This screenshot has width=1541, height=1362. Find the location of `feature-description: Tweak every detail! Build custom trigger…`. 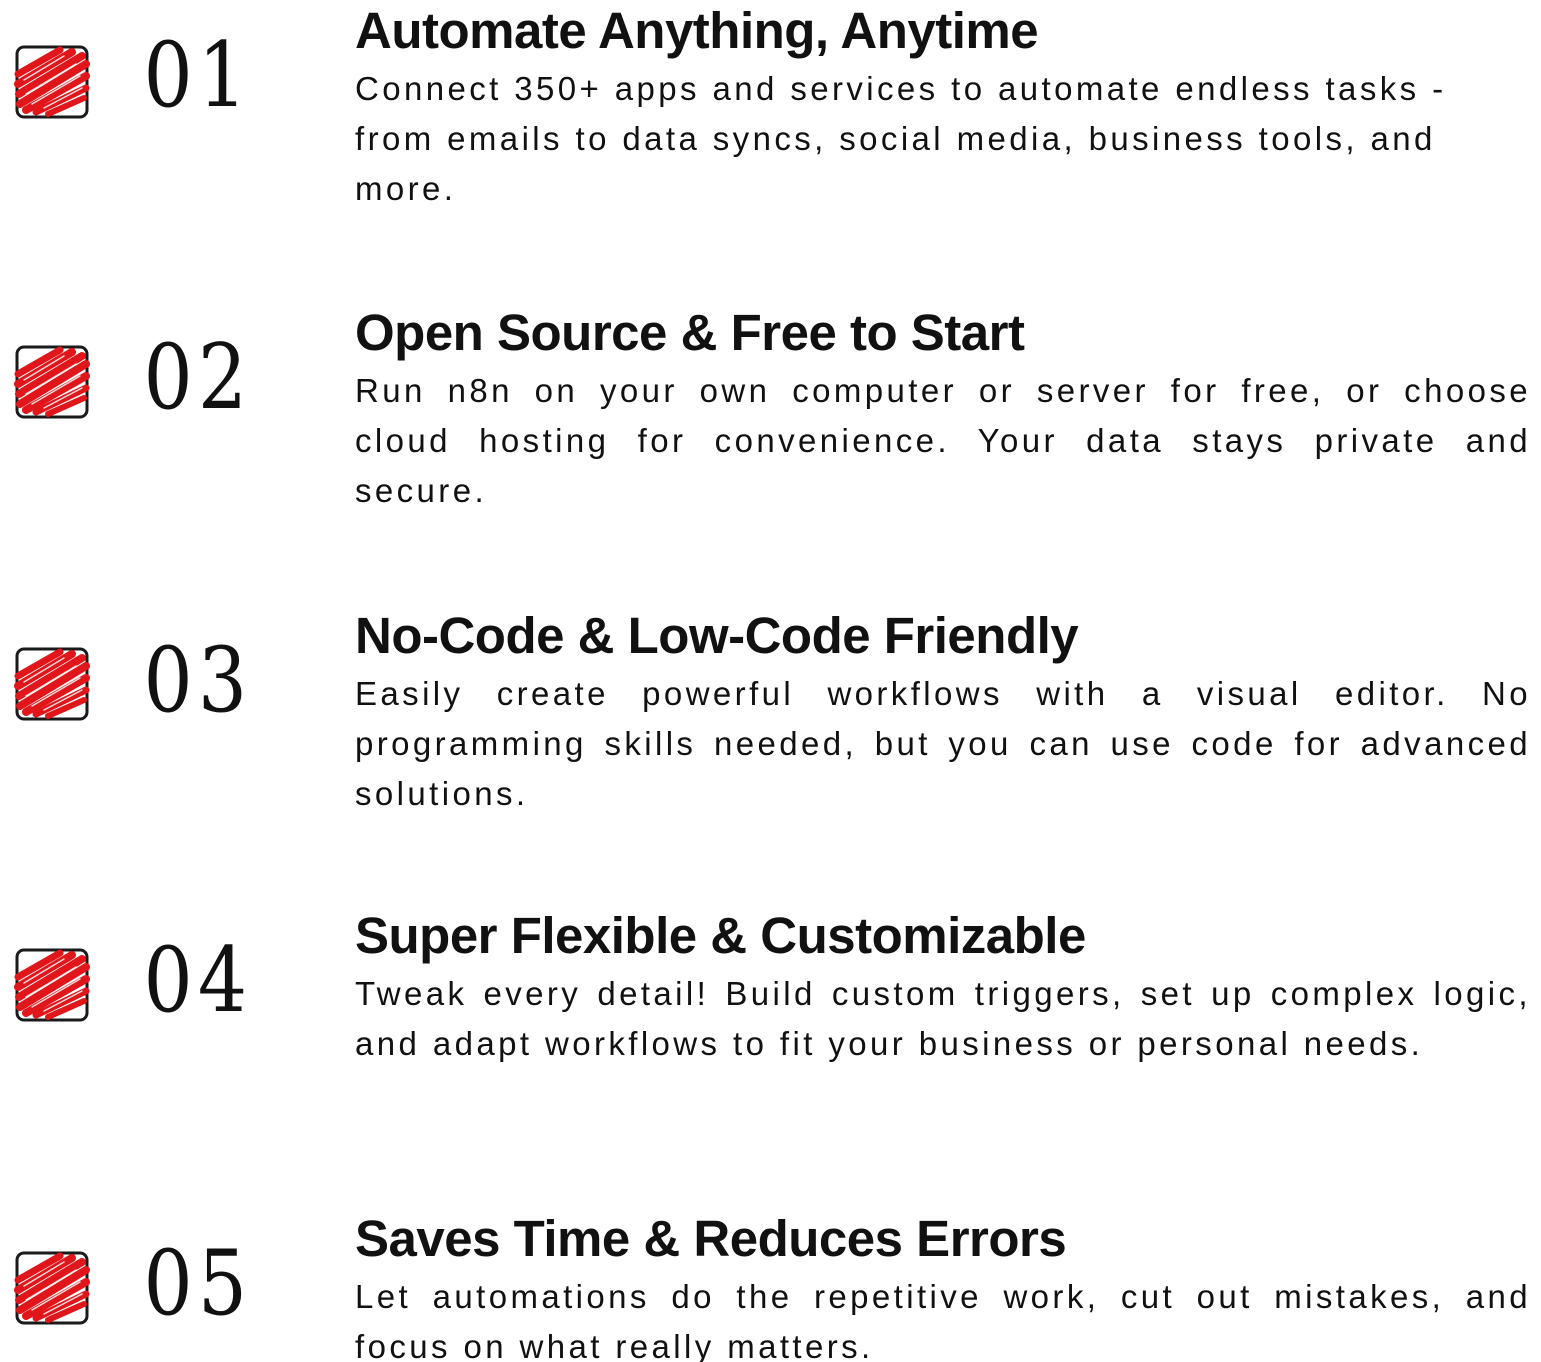

feature-description: Tweak every detail! Build custom trigger… is located at coordinates (943, 1018).